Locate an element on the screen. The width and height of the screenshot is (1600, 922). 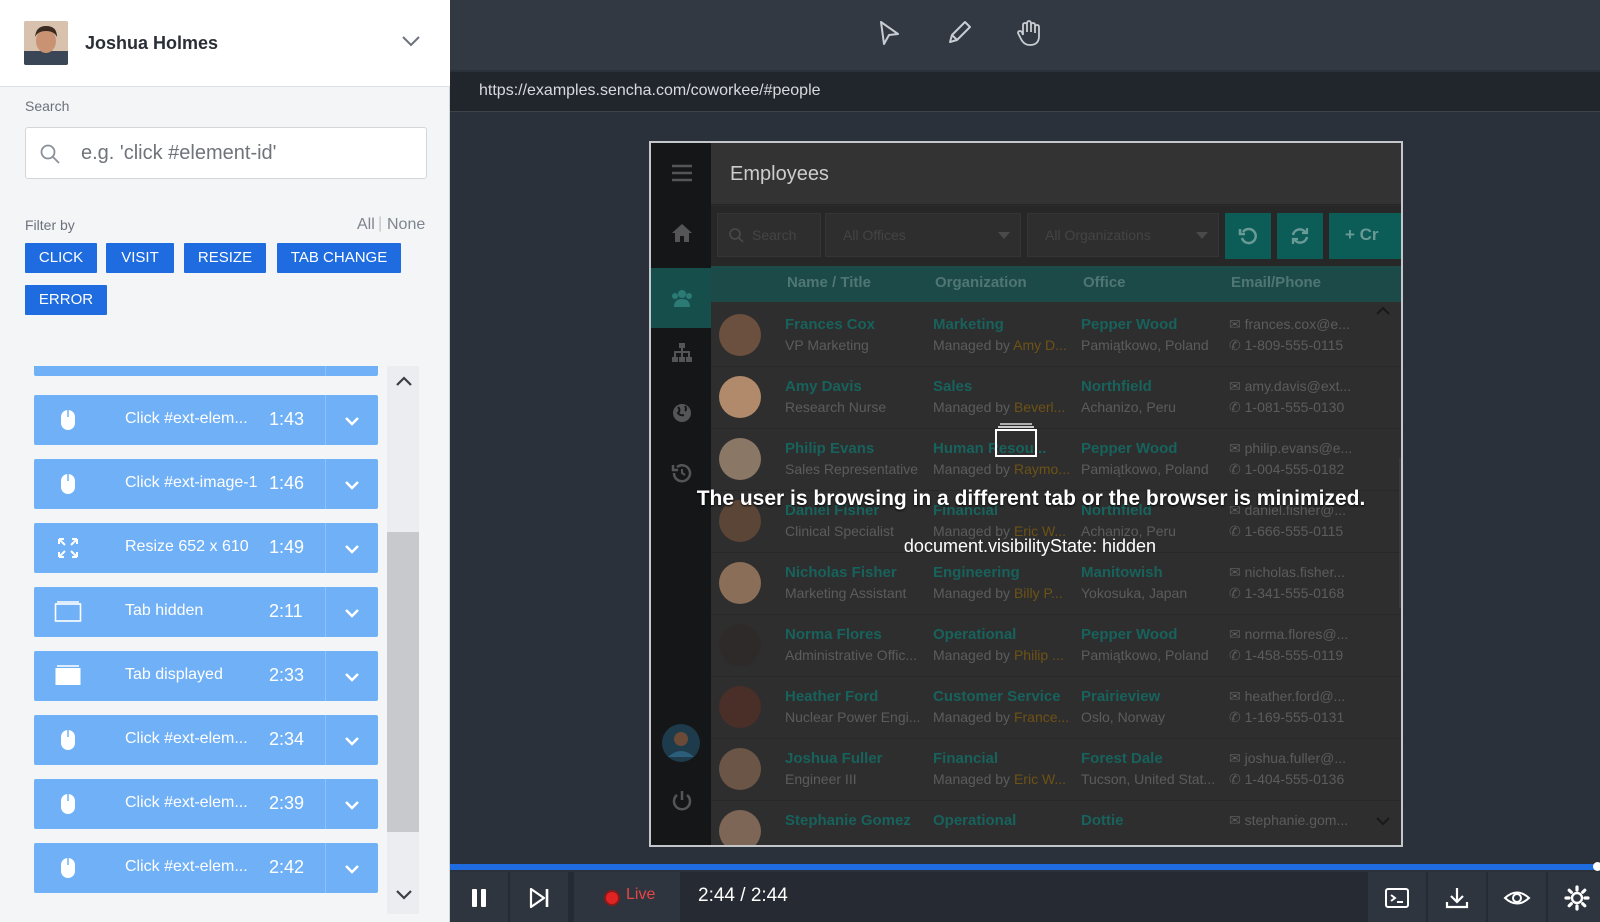
employee-phone: ✆ 1-809-555-0115 is located at coordinates (1286, 345).